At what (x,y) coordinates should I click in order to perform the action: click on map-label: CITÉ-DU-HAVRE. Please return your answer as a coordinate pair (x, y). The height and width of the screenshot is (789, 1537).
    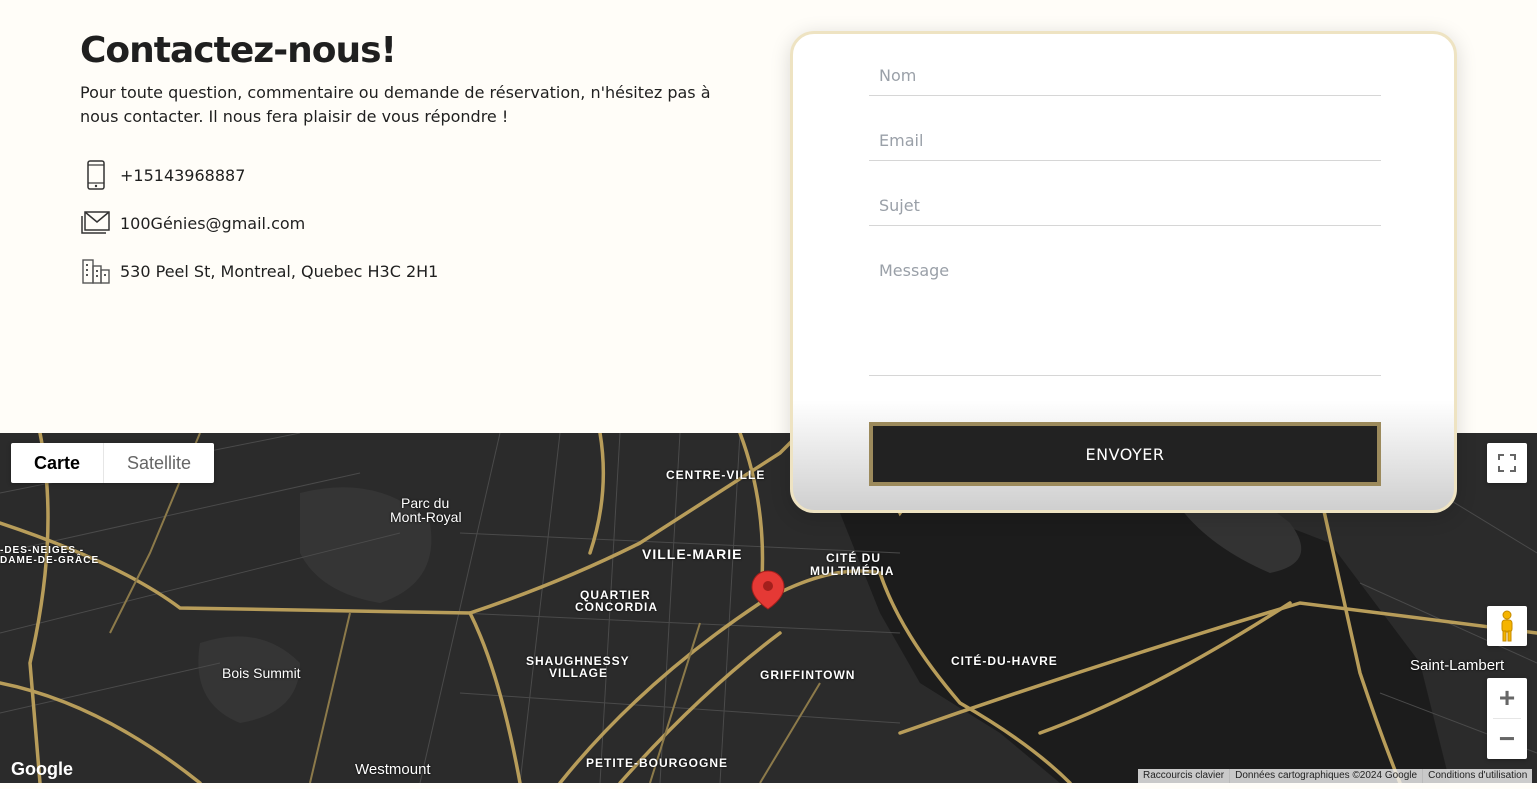
    Looking at the image, I should click on (1004, 661).